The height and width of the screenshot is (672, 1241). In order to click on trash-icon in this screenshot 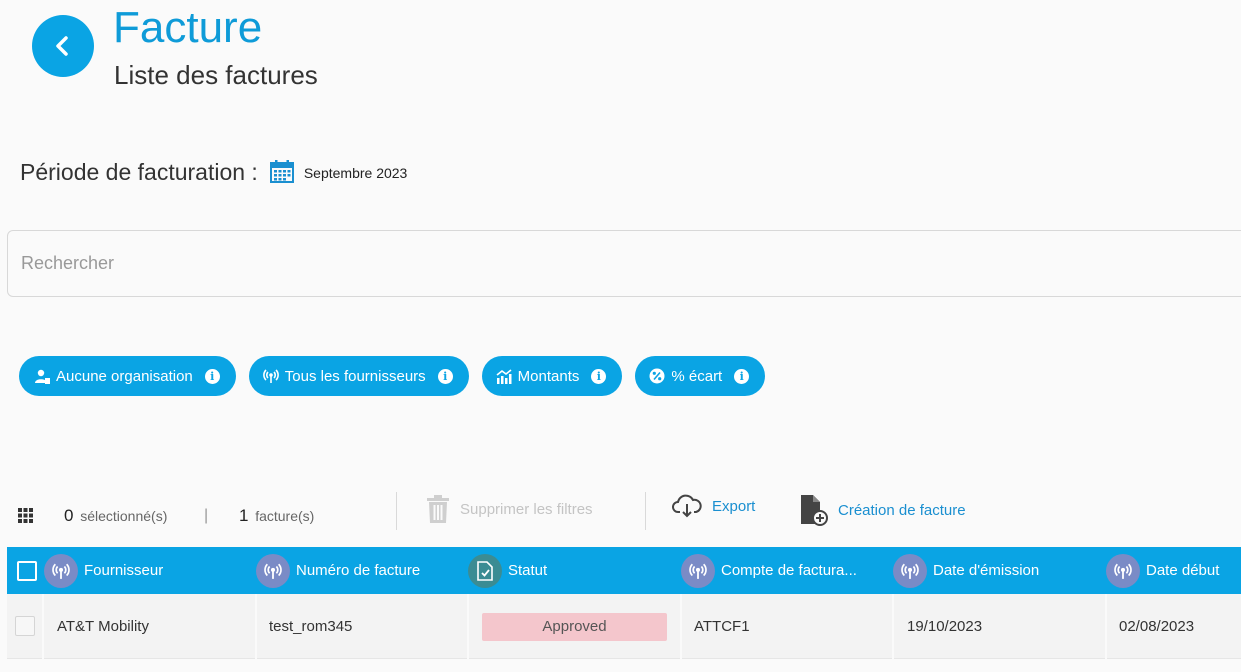, I will do `click(438, 509)`.